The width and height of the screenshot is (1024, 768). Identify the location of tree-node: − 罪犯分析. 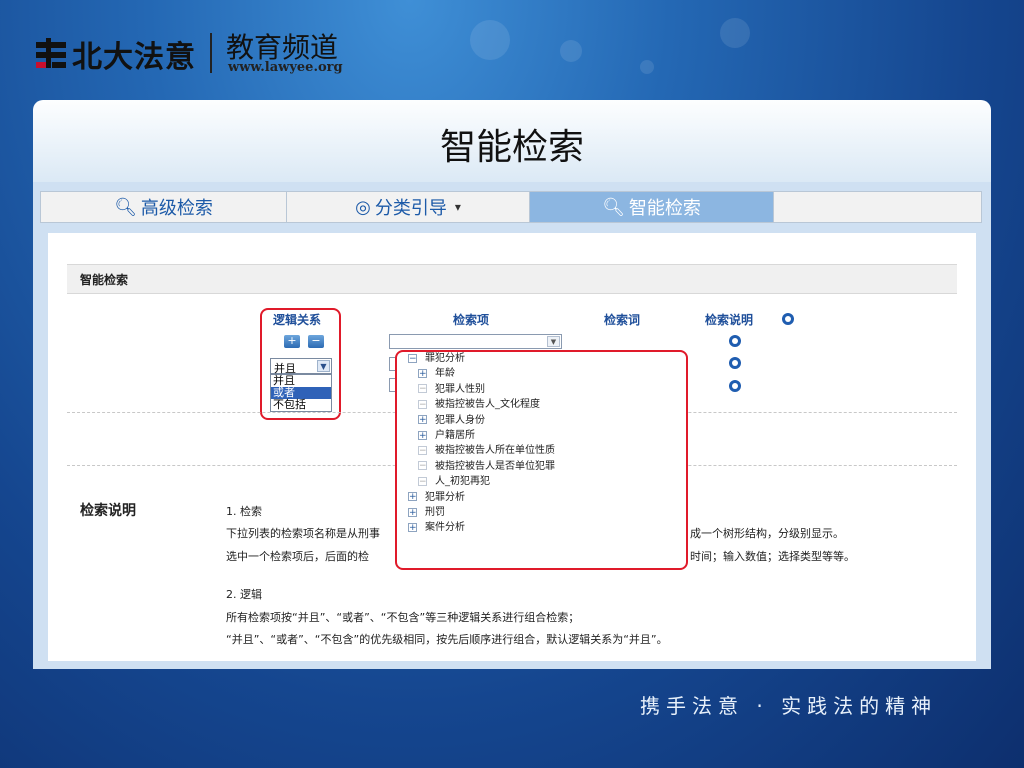
(436, 359).